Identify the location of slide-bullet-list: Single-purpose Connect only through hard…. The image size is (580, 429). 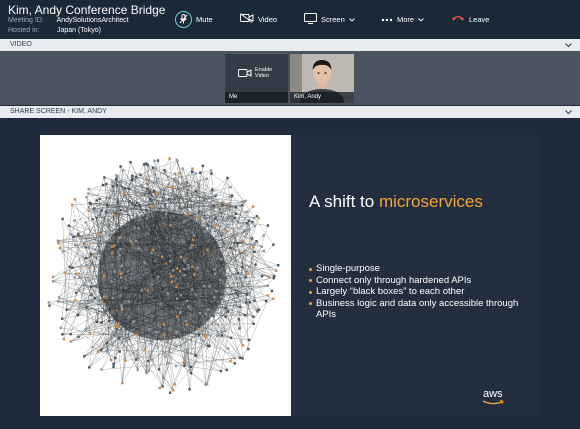
(422, 292).